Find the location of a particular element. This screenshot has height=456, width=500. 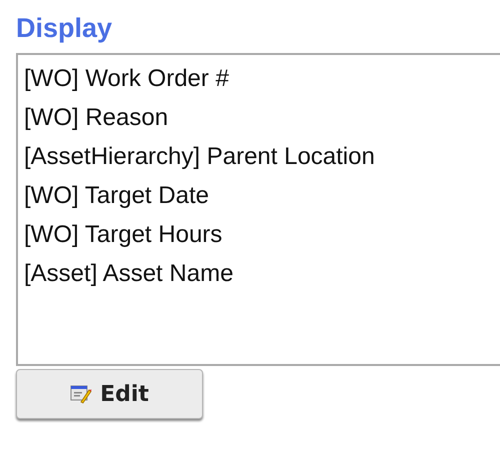

list-item: [WO] Work Order # is located at coordinates (126, 78).